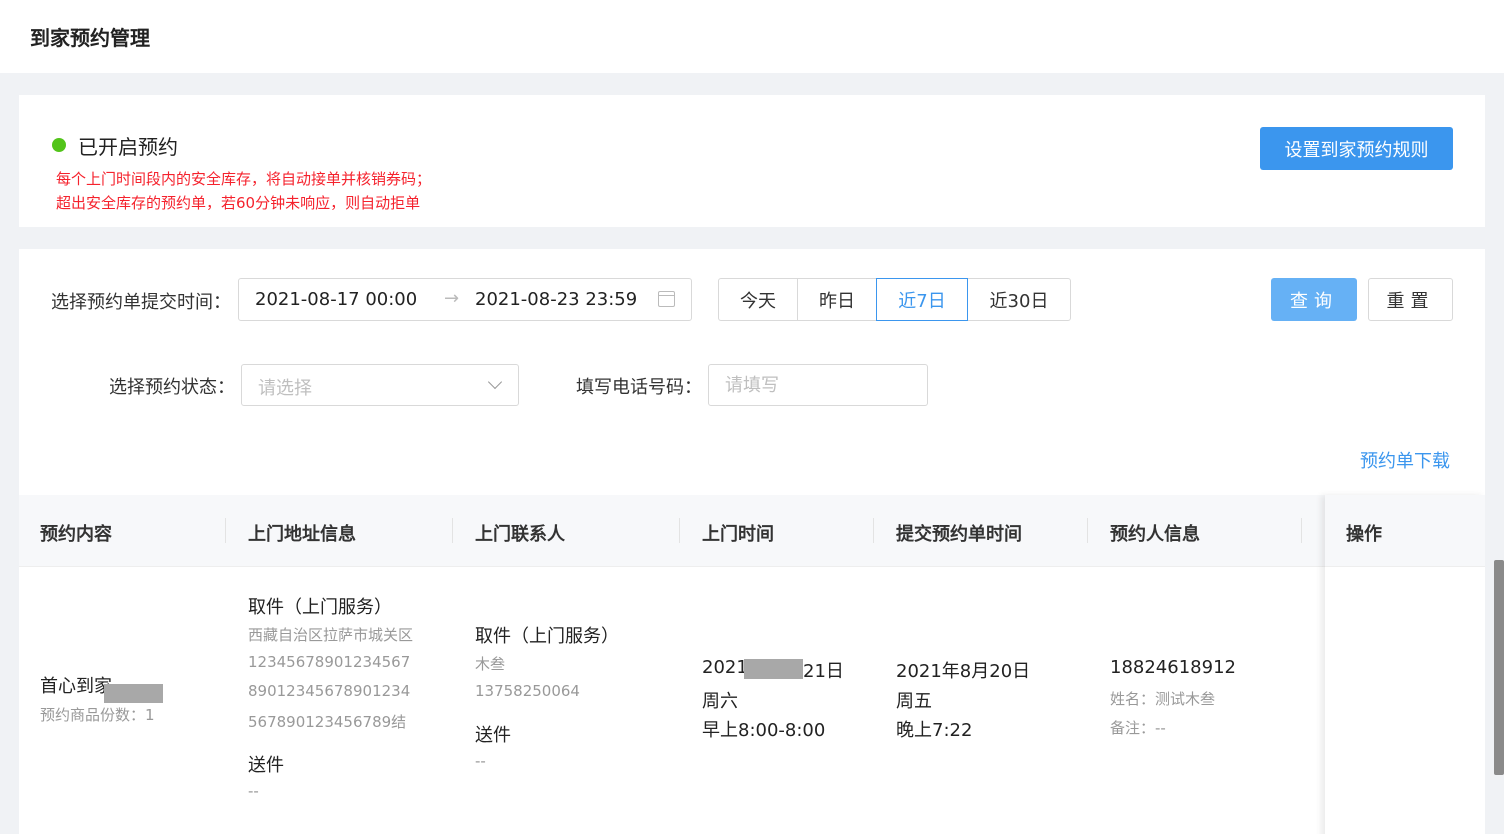 The width and height of the screenshot is (1504, 834). I want to click on quick-7days-button: 近7日, so click(922, 299).